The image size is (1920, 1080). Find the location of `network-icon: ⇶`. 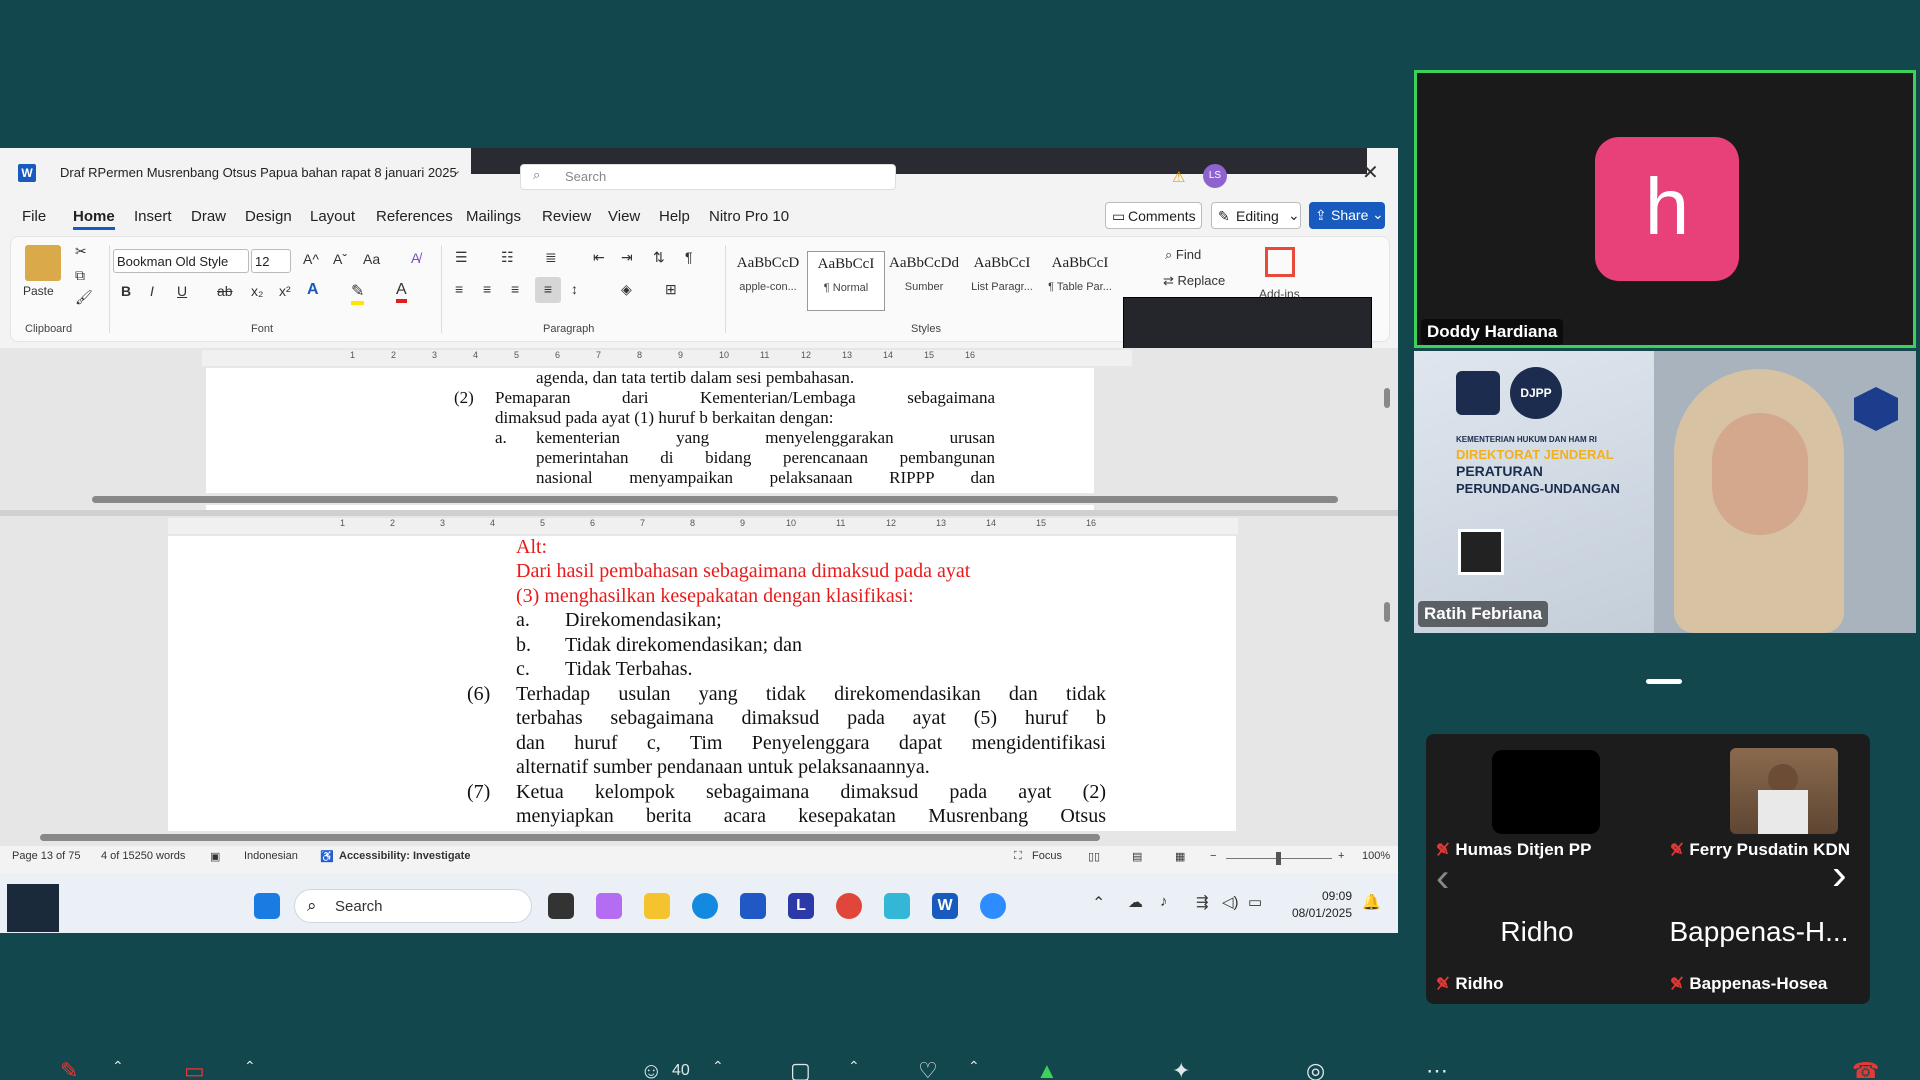

network-icon: ⇶ is located at coordinates (1202, 902).